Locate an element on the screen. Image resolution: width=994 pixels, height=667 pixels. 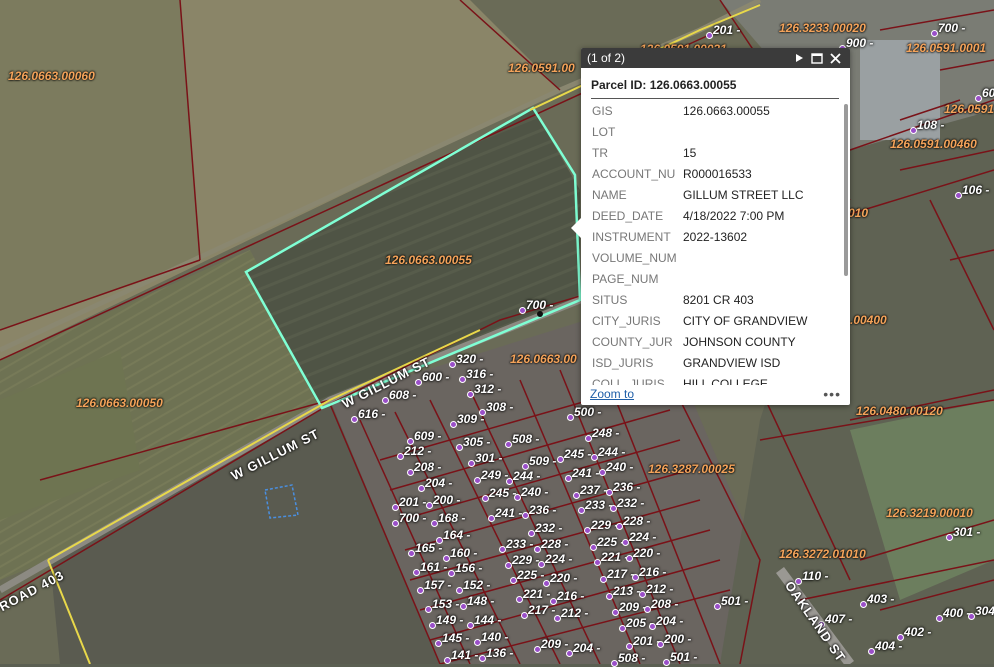
attribute-value: JOHNSON COUNTY is located at coordinates (739, 341).